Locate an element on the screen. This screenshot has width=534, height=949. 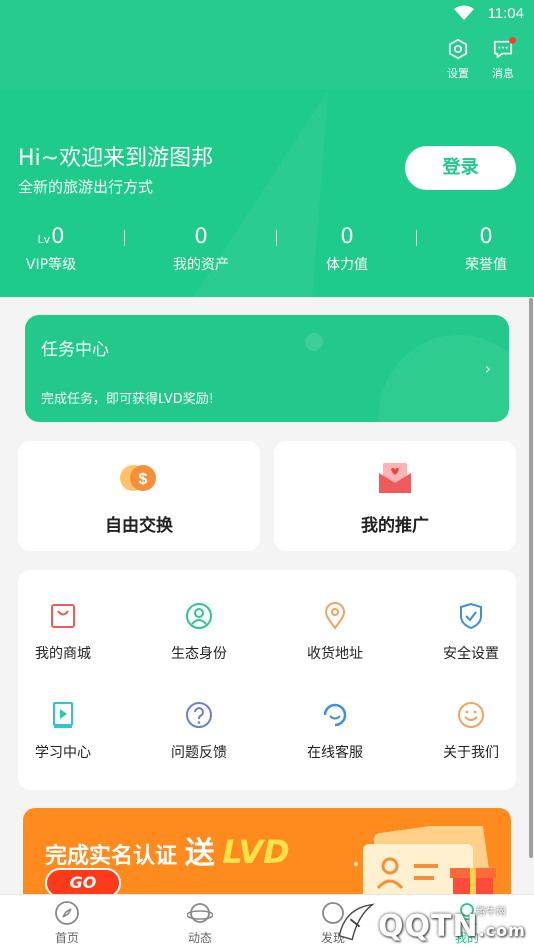
stat-label: VIP等级 is located at coordinates (51, 265).